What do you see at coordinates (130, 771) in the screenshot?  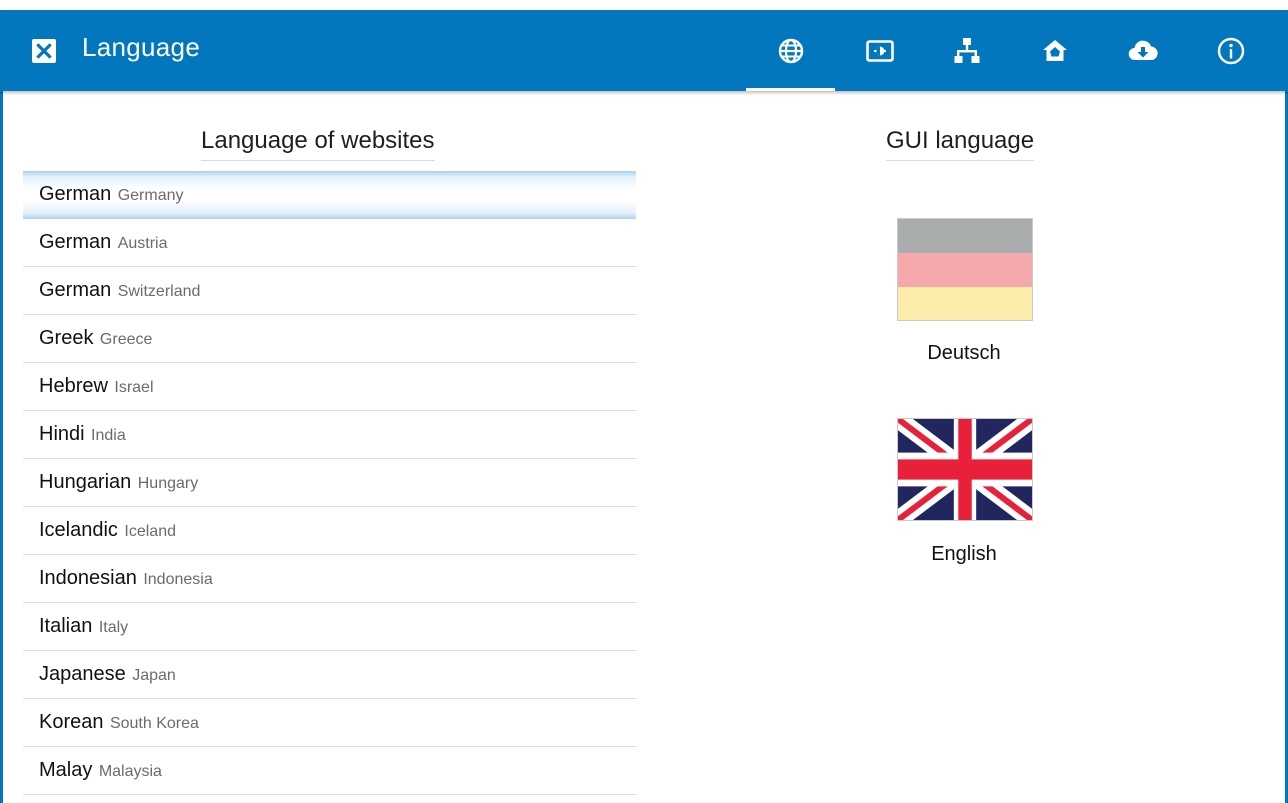 I see `language-region: Malaysia` at bounding box center [130, 771].